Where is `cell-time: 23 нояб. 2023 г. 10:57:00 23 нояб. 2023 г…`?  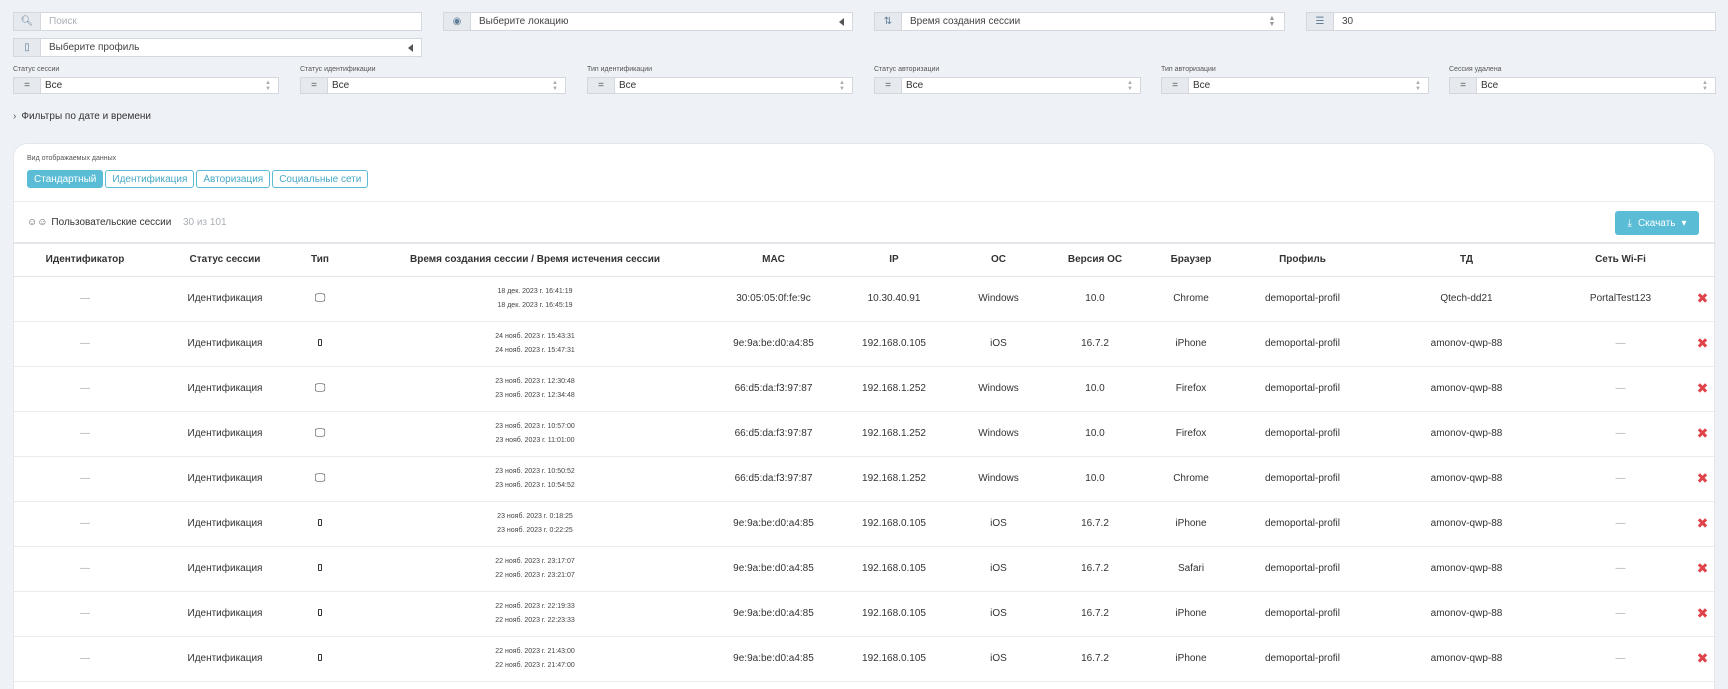
cell-time: 23 нояб. 2023 г. 10:57:00 23 нояб. 2023 г… is located at coordinates (535, 434).